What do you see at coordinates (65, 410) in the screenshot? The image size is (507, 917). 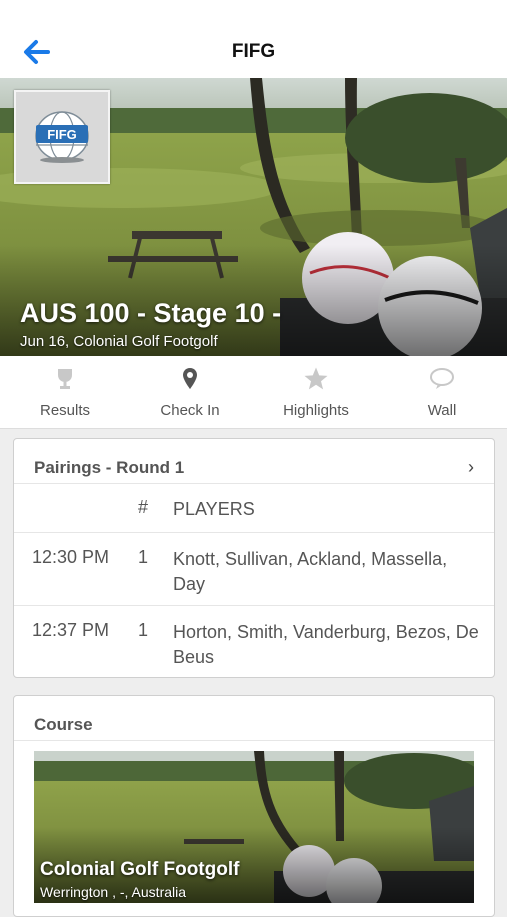 I see `tab-label: Results` at bounding box center [65, 410].